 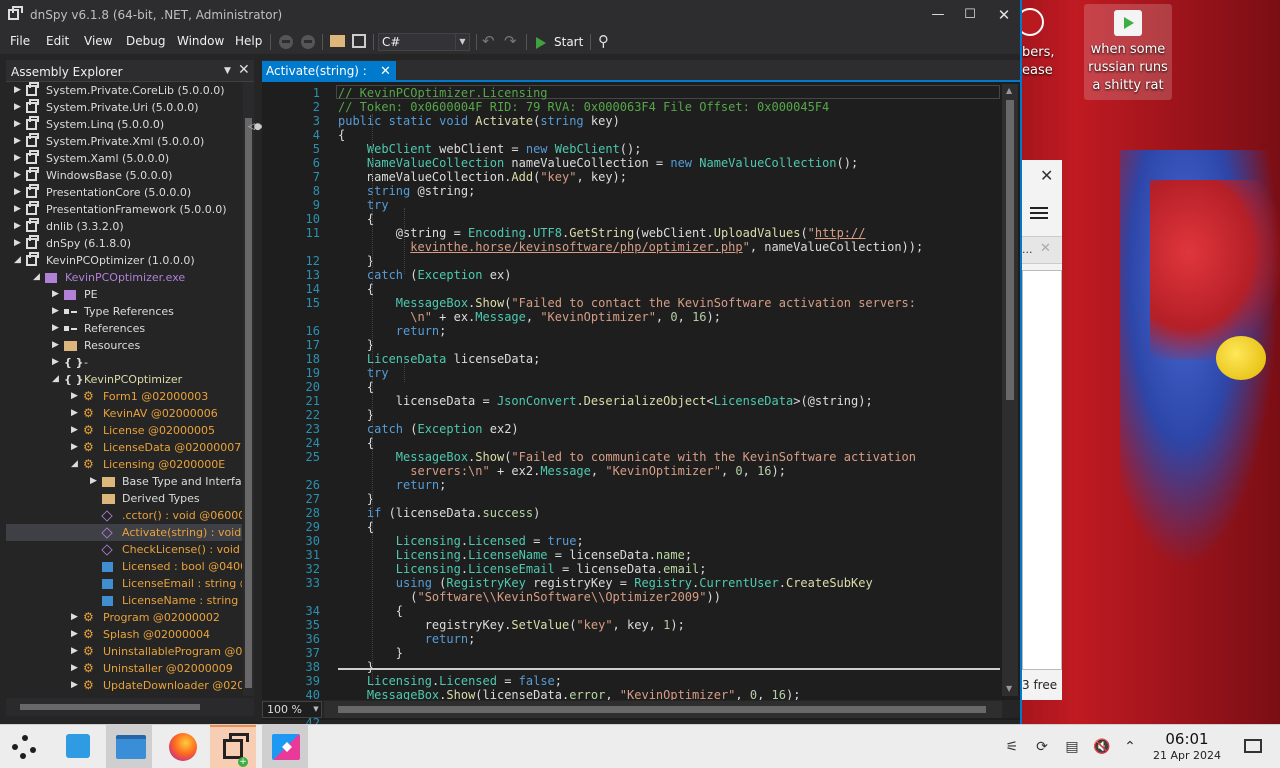 What do you see at coordinates (124, 328) in the screenshot?
I see `tree-item: ▶ References` at bounding box center [124, 328].